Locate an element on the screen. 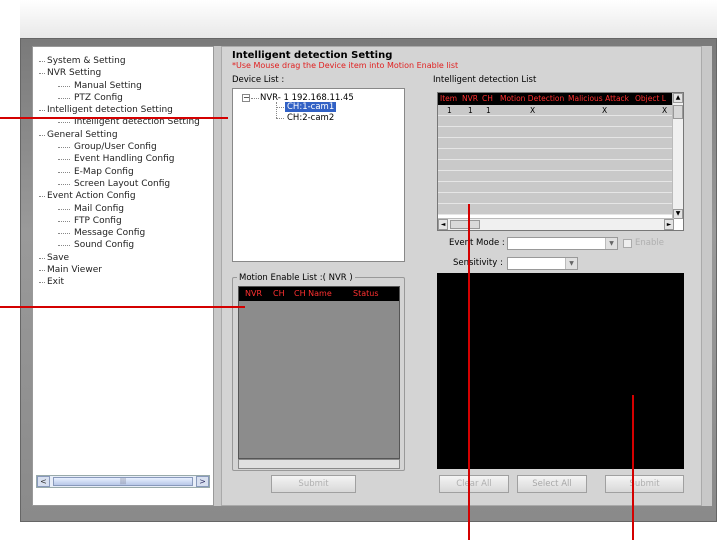 Image resolution: width=717 pixels, height=540 pixels. clear-all-button: Clear All is located at coordinates (474, 484).